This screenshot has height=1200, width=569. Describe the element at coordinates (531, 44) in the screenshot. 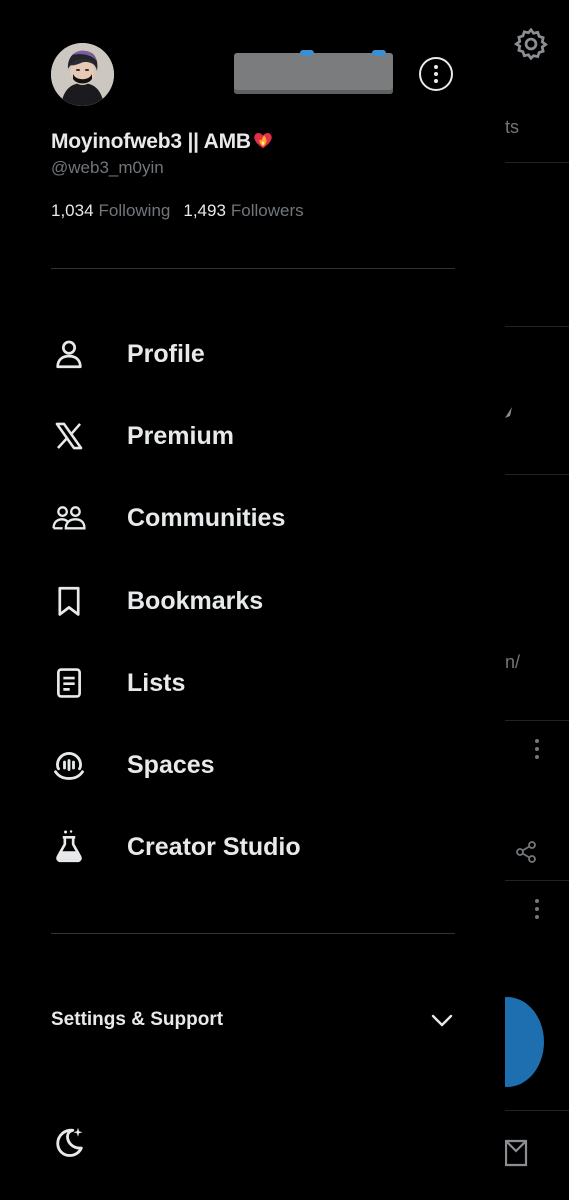

I see `gear-icon` at that location.